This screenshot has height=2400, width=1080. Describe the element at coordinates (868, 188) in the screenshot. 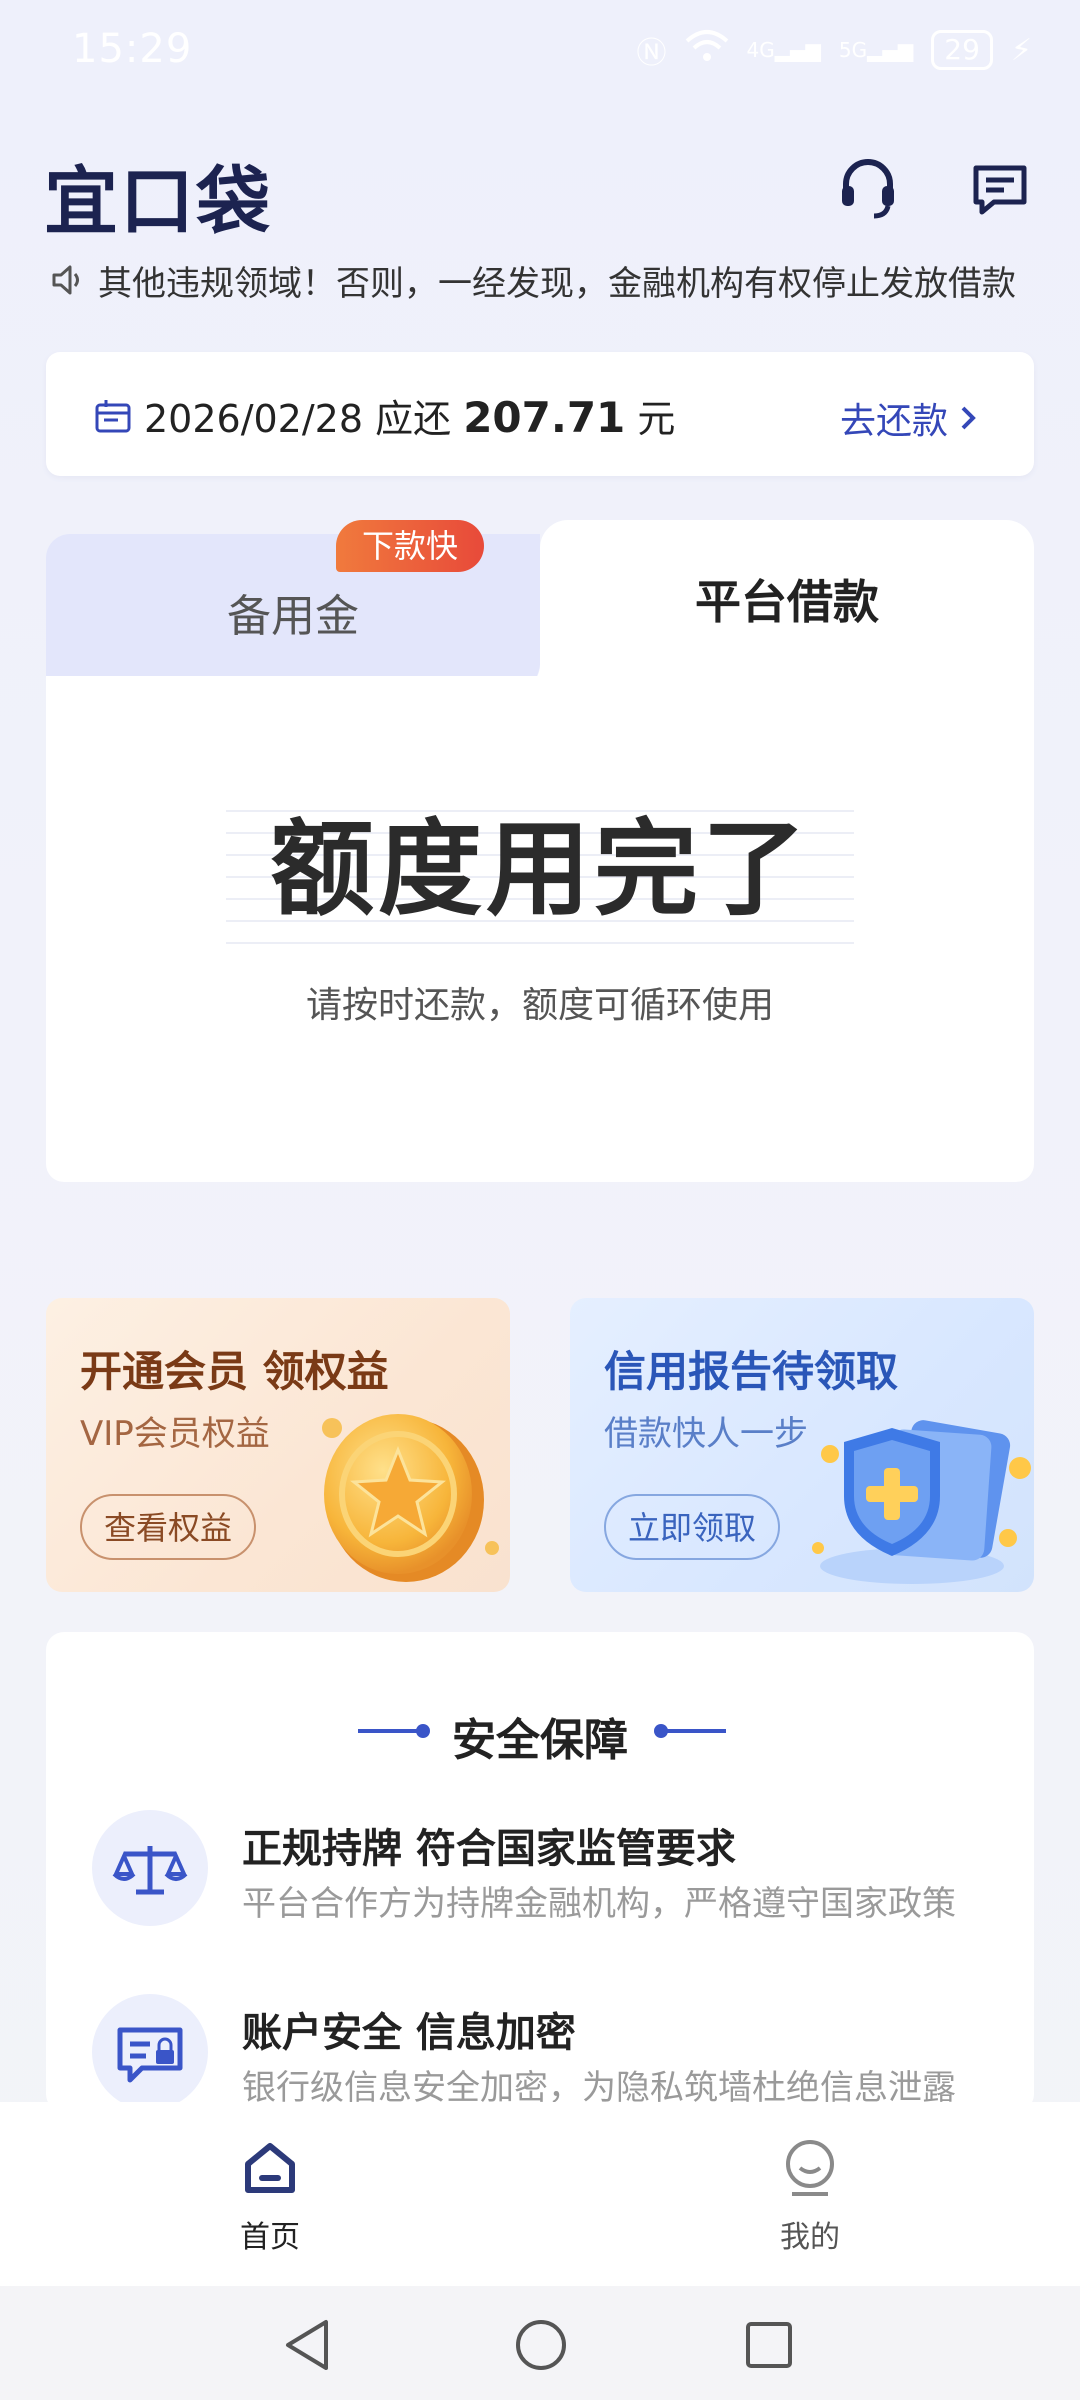

I see `customer-service-icon` at that location.